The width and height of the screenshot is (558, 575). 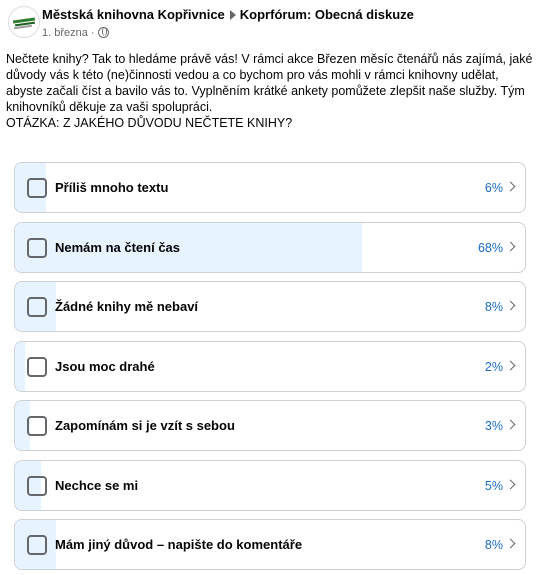 I want to click on poll-option: Nemám na čtení čas 68%, so click(x=270, y=247).